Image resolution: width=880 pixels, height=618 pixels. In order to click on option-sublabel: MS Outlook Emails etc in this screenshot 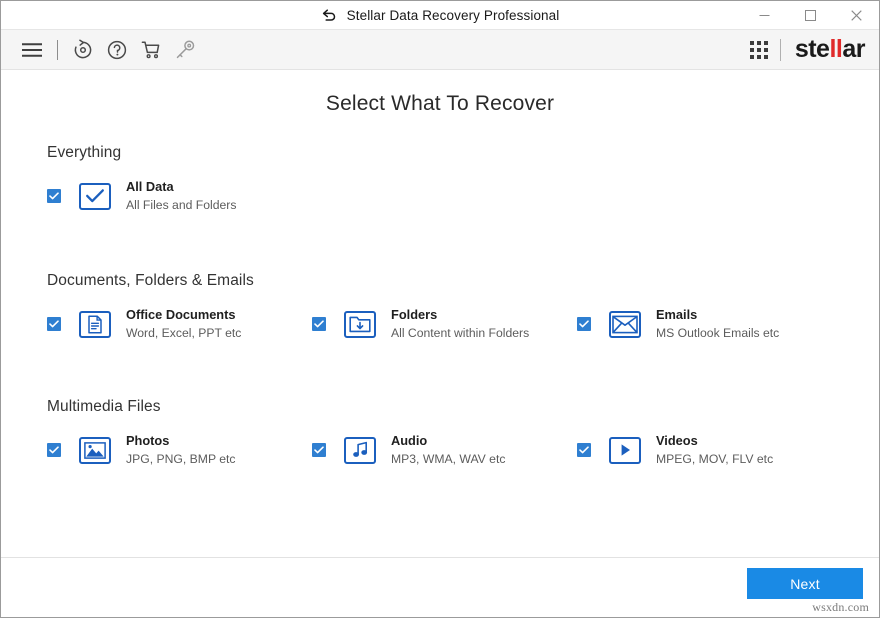, I will do `click(718, 333)`.